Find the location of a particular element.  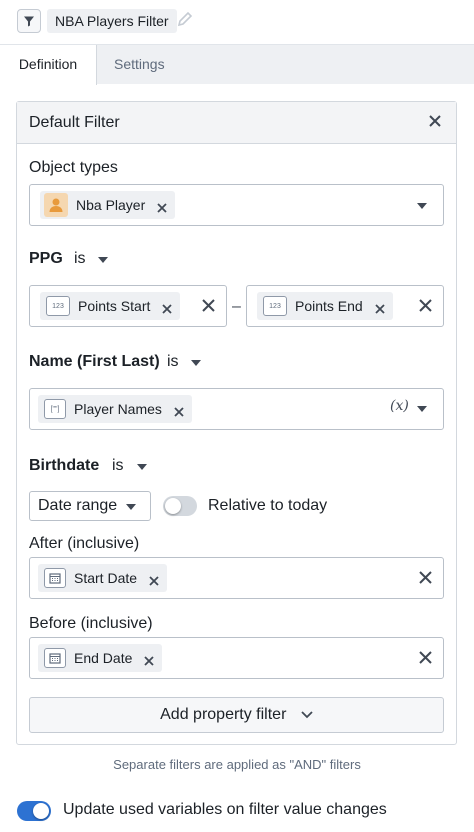

end-date-chip: End Date is located at coordinates (100, 658).